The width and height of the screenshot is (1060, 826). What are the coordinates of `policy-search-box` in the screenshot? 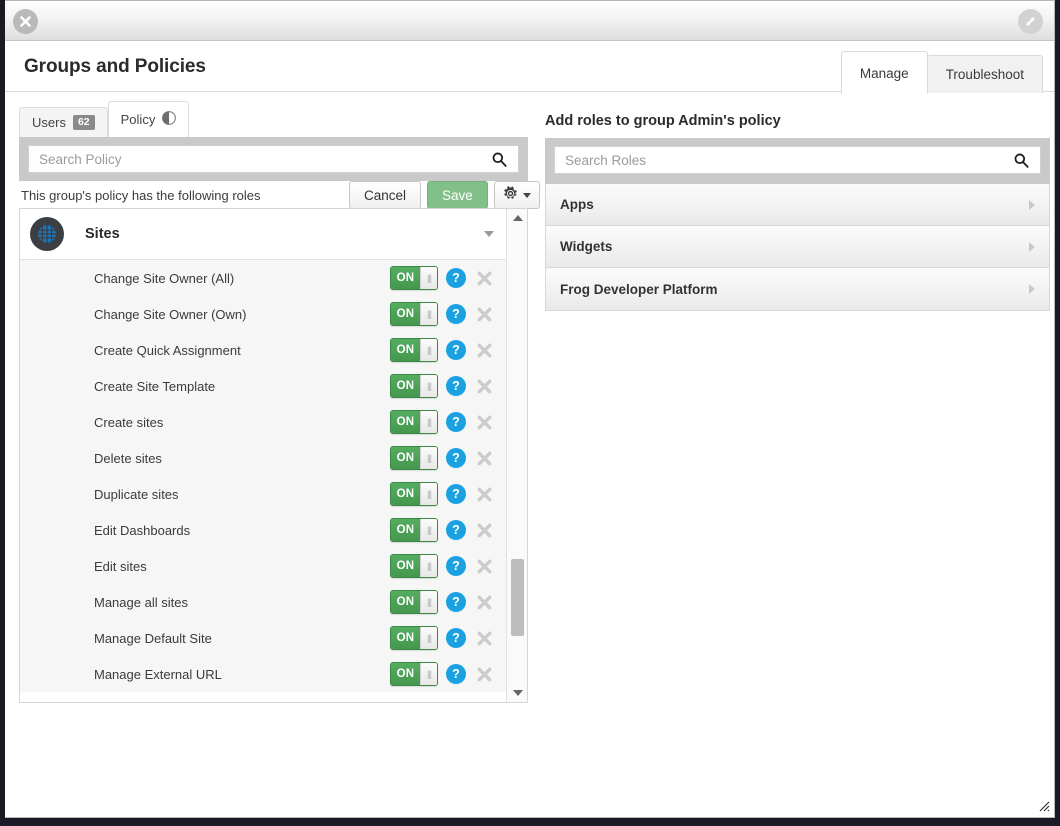 It's located at (273, 159).